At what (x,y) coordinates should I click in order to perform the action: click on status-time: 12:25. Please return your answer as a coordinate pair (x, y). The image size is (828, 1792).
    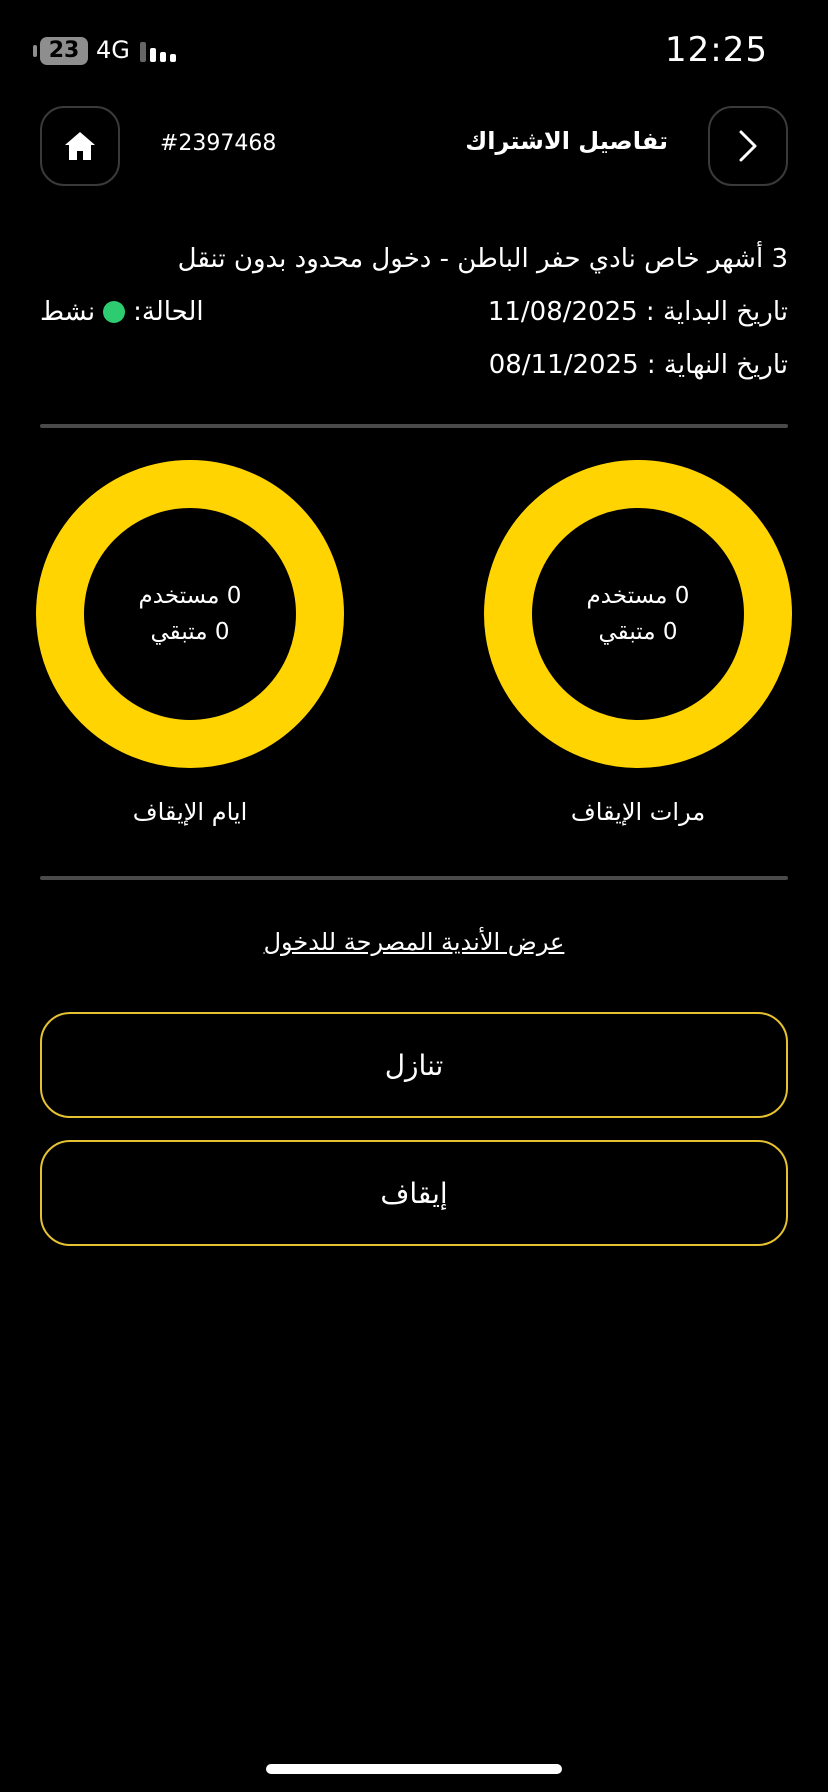
    Looking at the image, I should click on (716, 50).